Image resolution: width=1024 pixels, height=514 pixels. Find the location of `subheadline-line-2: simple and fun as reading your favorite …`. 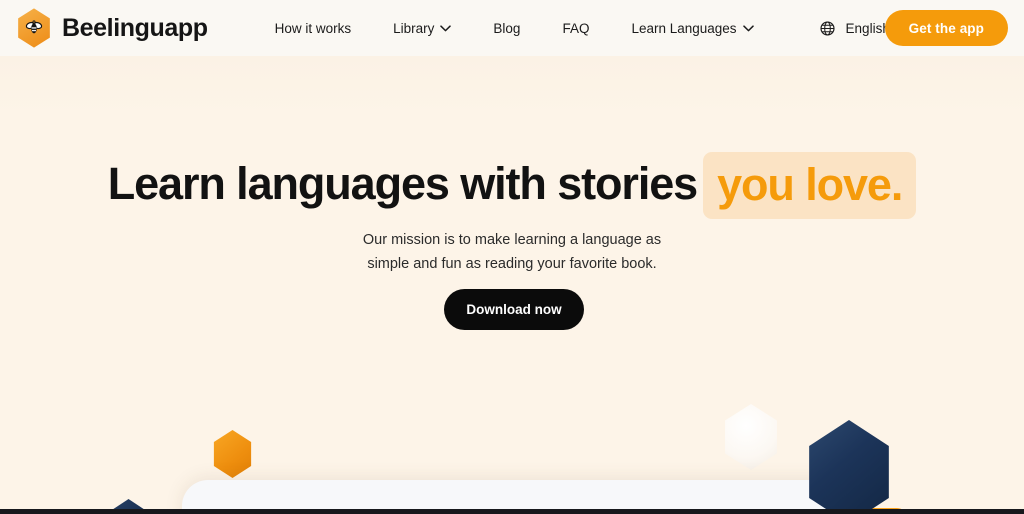

subheadline-line-2: simple and fun as reading your favorite … is located at coordinates (512, 264).